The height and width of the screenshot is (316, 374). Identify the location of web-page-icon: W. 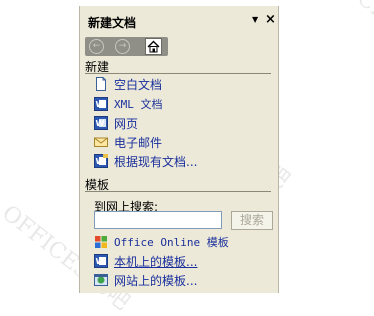
(101, 123).